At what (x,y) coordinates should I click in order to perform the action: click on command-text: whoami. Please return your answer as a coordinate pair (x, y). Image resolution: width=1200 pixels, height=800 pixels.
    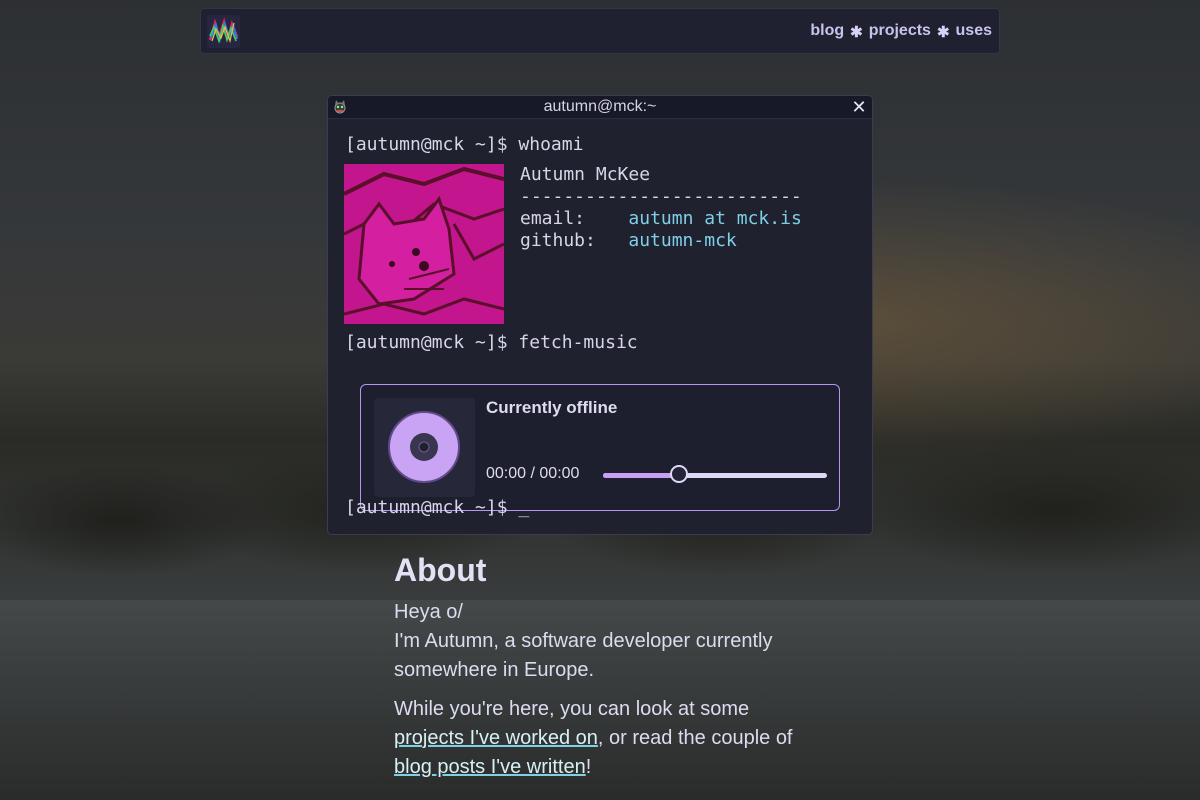
    Looking at the image, I should click on (551, 144).